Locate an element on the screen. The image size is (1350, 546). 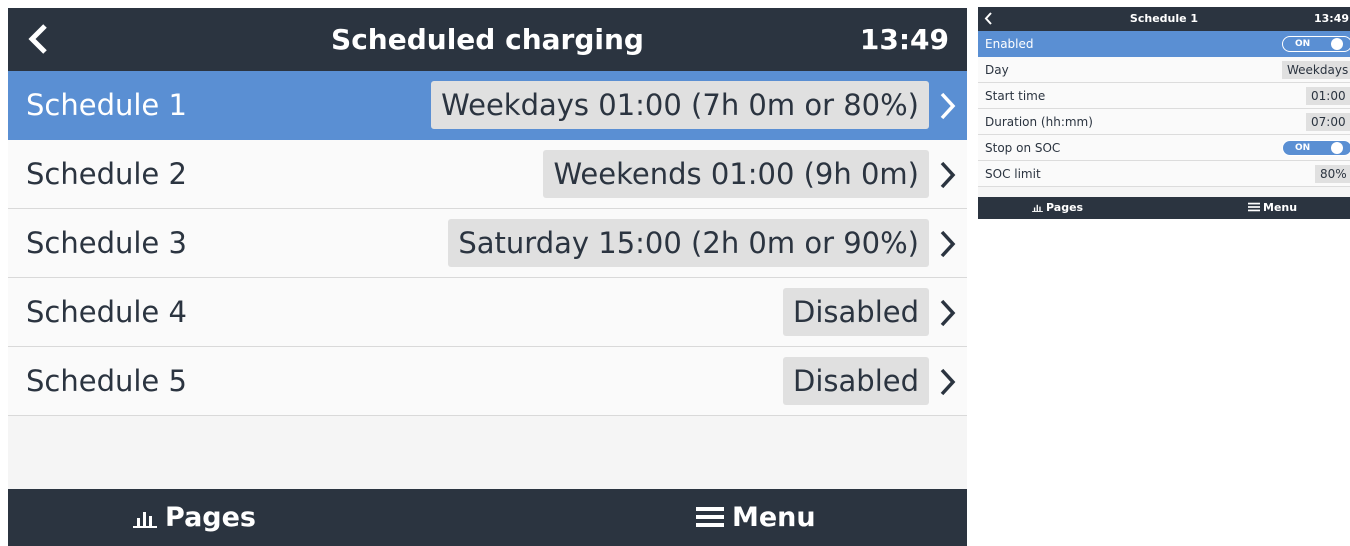
header-bar: Scheduled charging 13:49 is located at coordinates (487, 39).